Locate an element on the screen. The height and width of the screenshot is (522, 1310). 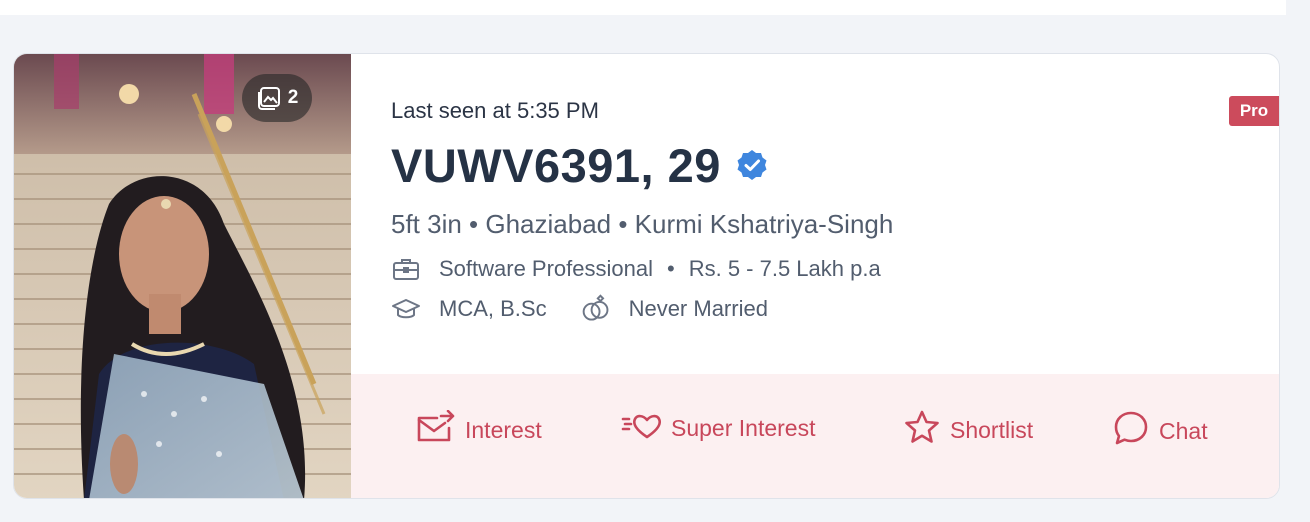
interest-label: Interest is located at coordinates (503, 429).